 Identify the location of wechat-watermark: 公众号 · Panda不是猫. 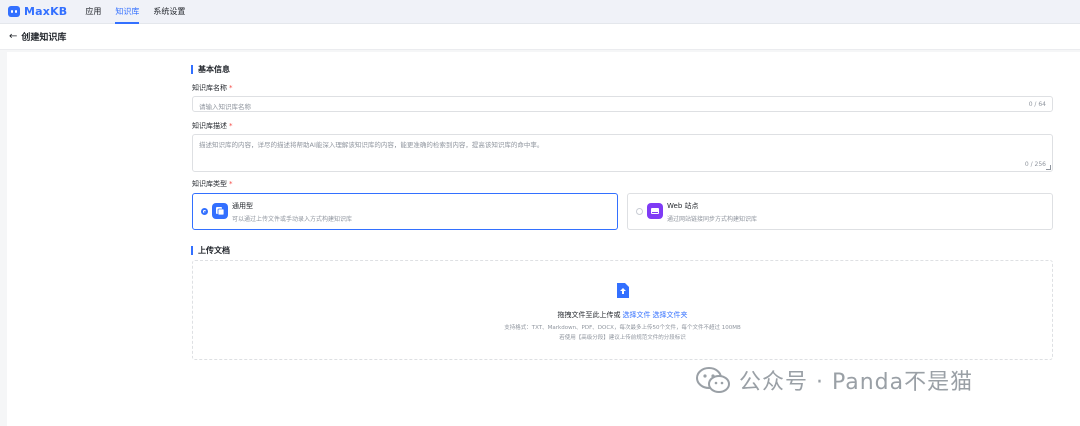
(834, 380).